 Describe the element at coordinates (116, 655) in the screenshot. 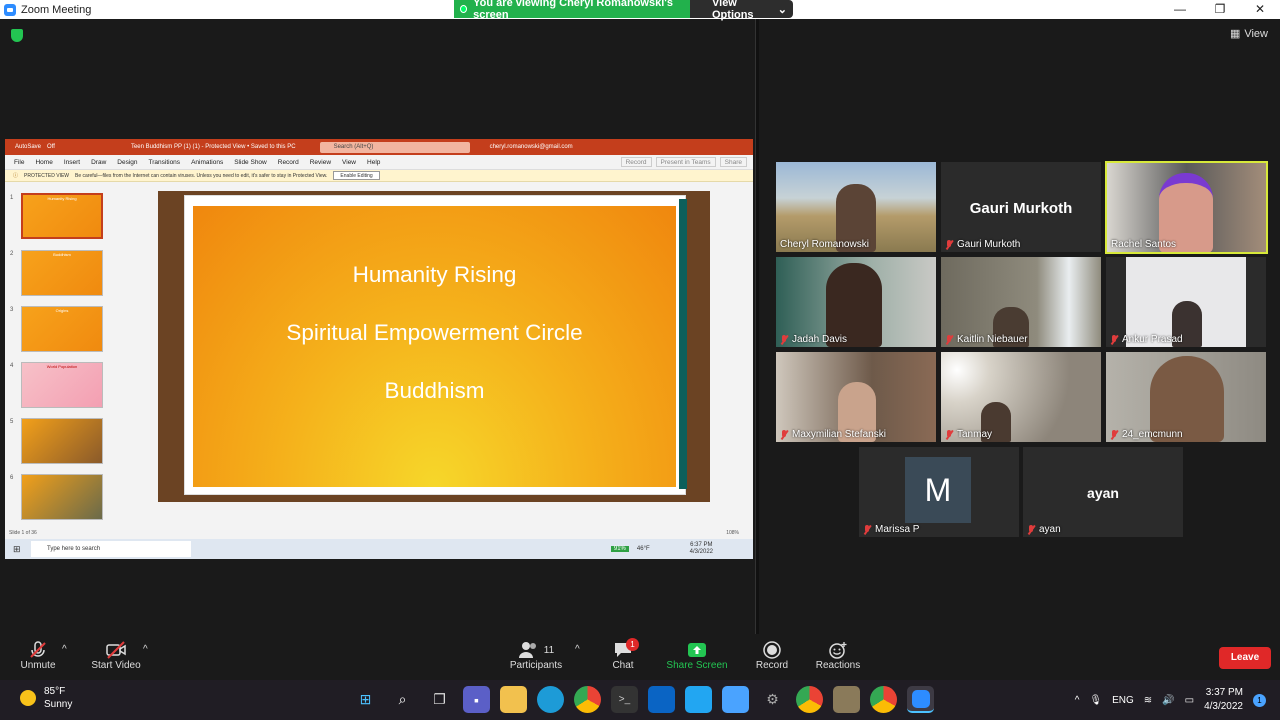

I see `start-video-button: Start Video` at that location.